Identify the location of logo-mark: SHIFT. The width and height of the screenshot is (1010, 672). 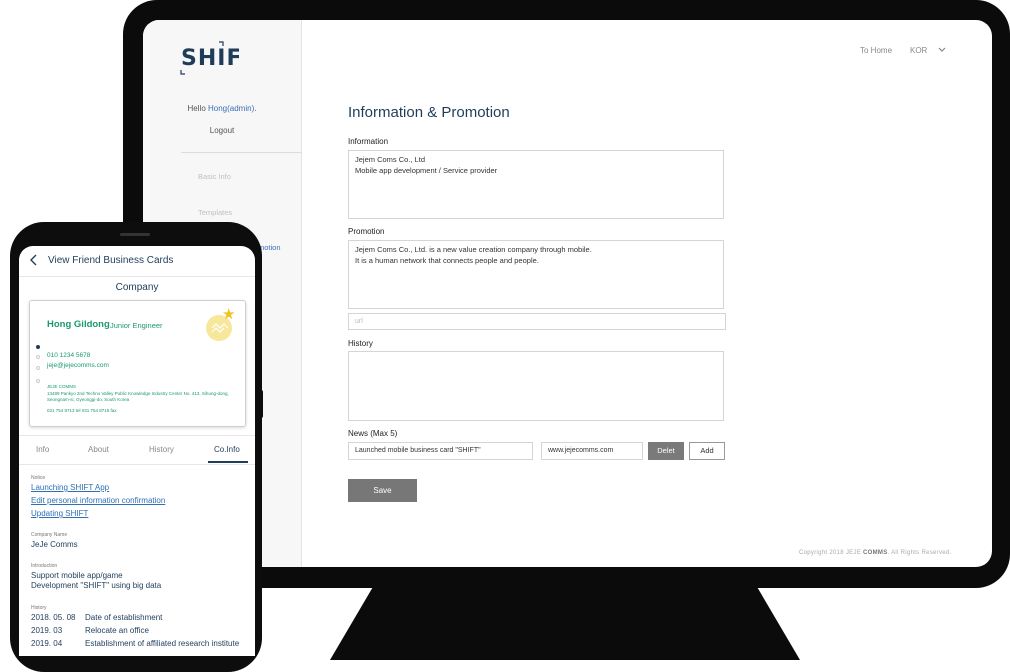
(218, 58).